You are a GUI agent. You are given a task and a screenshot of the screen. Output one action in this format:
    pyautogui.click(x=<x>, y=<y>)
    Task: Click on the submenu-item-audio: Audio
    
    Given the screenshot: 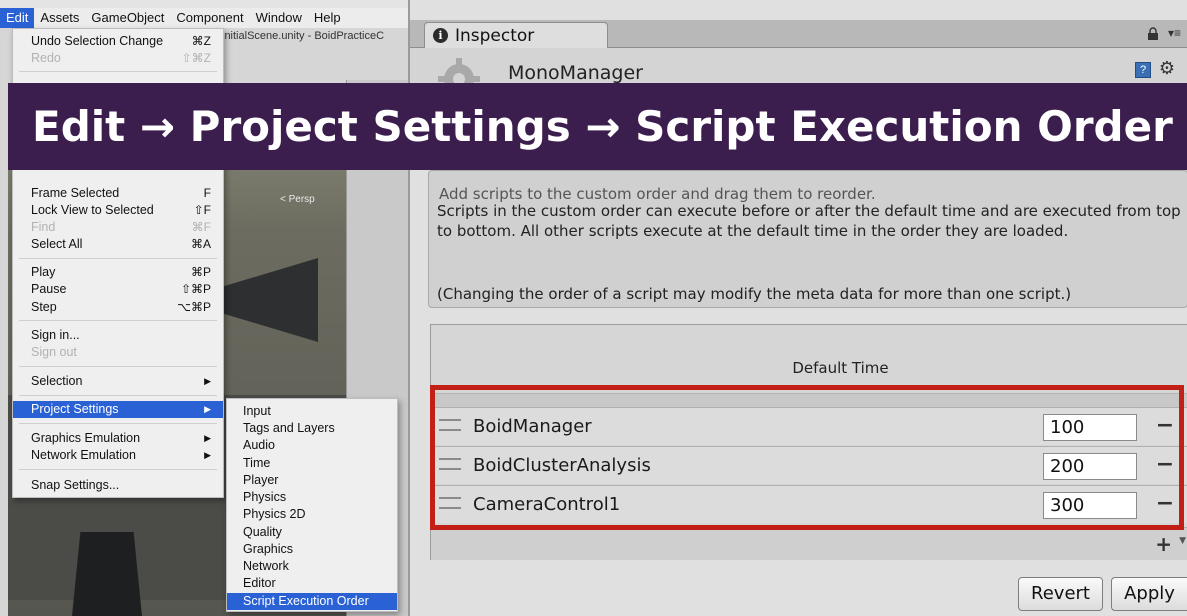 What is the action you would take?
    pyautogui.click(x=312, y=445)
    